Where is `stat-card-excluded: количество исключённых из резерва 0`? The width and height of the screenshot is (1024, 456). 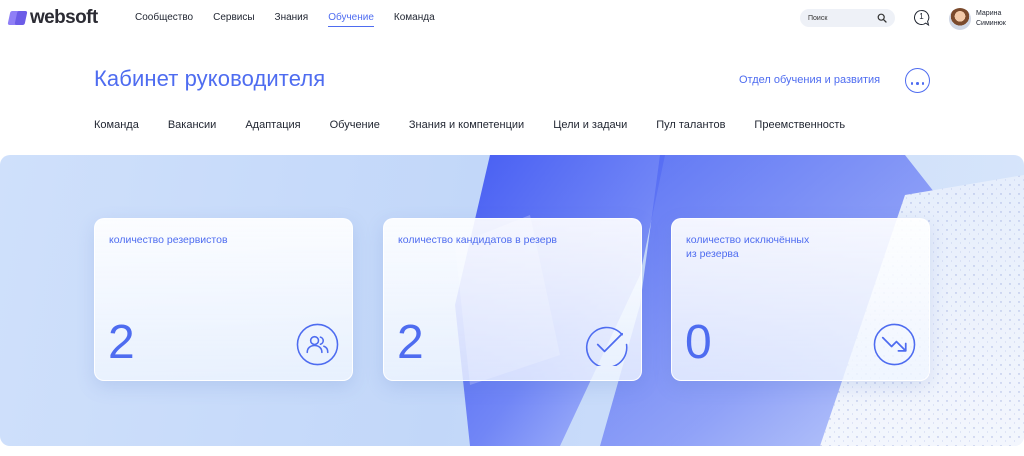 stat-card-excluded: количество исключённых из резерва 0 is located at coordinates (800, 299).